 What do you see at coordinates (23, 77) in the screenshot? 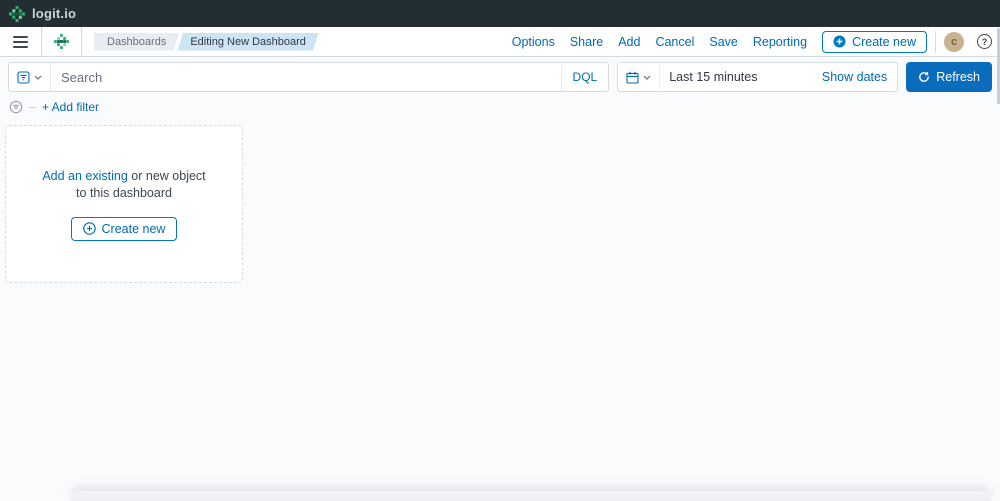
I see `filter-square-icon` at bounding box center [23, 77].